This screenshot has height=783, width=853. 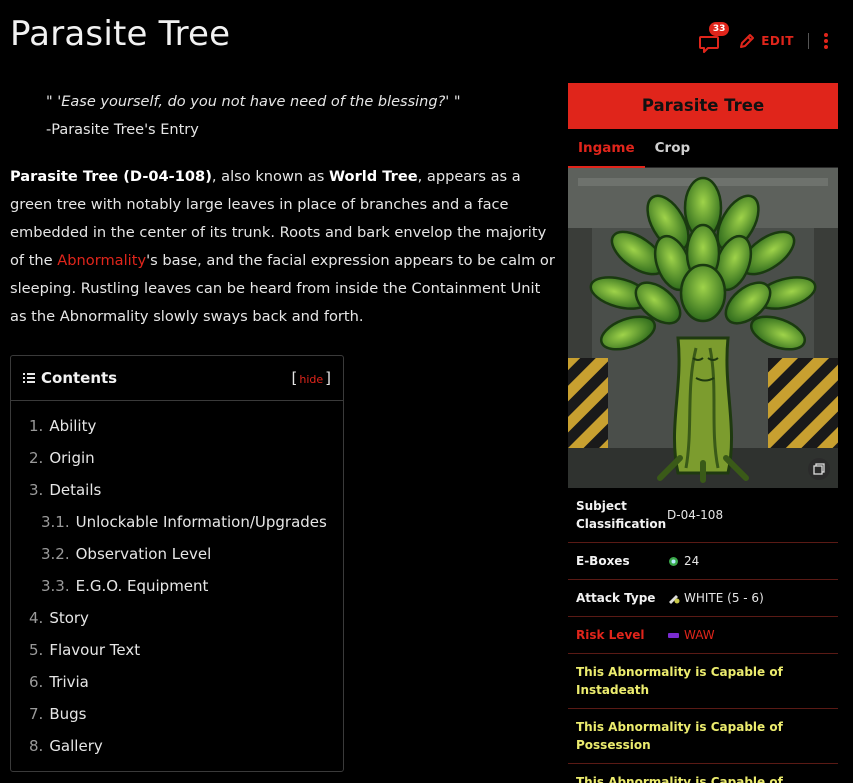 What do you see at coordinates (73, 426) in the screenshot?
I see `toc-item-label: Ability` at bounding box center [73, 426].